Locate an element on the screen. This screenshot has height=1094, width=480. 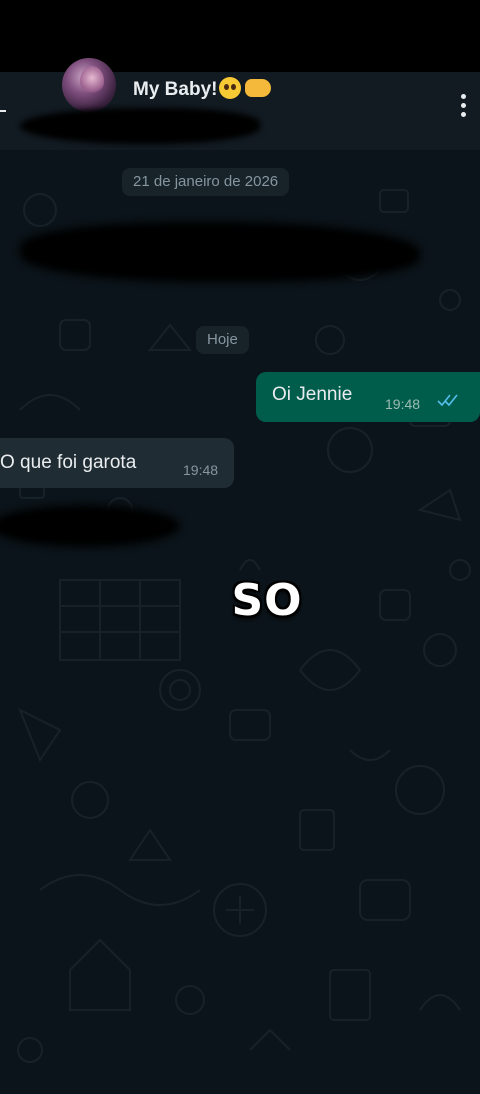
avatar is located at coordinates (89, 85).